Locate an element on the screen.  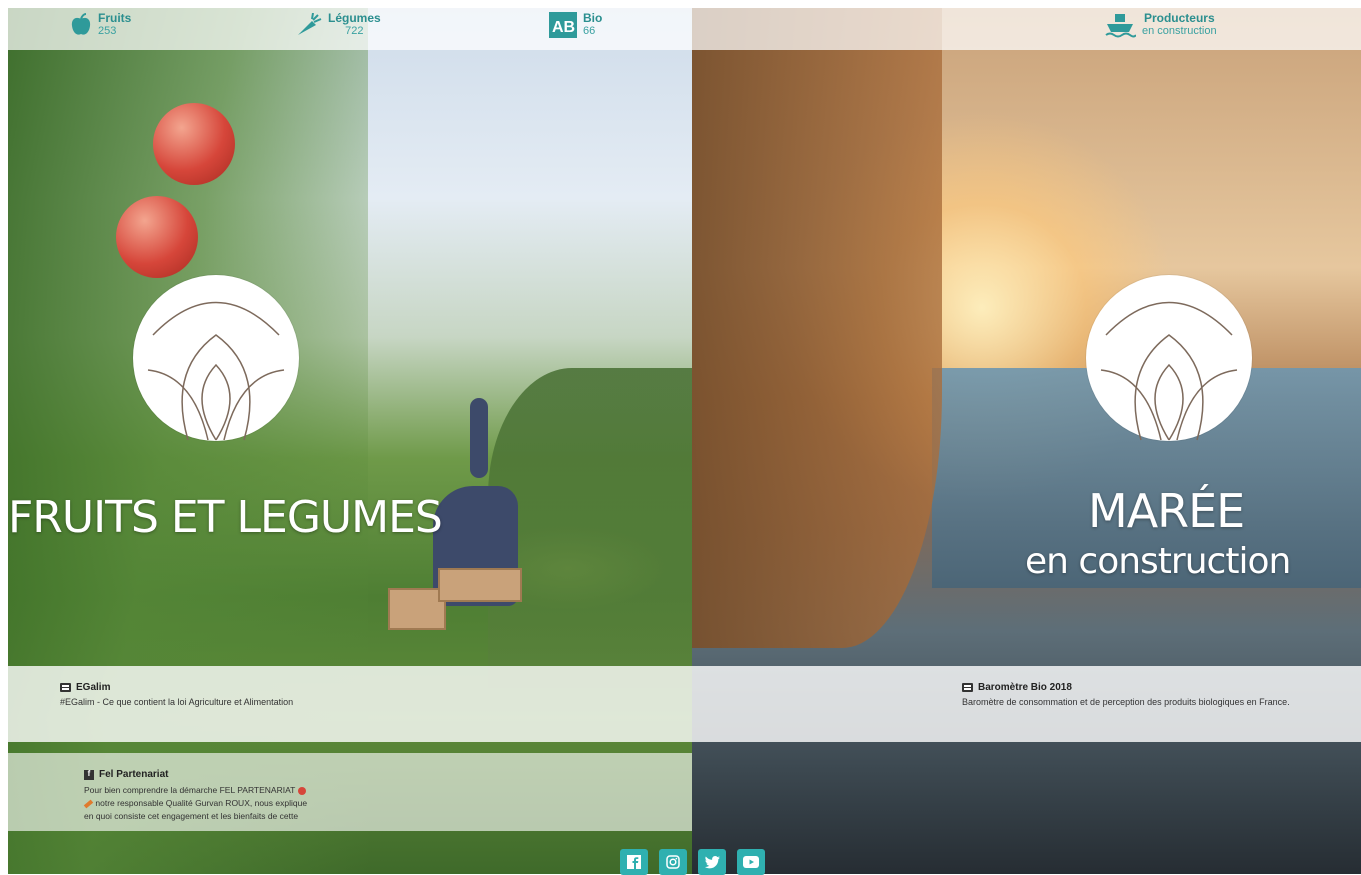
youtube-icon is located at coordinates (751, 862).